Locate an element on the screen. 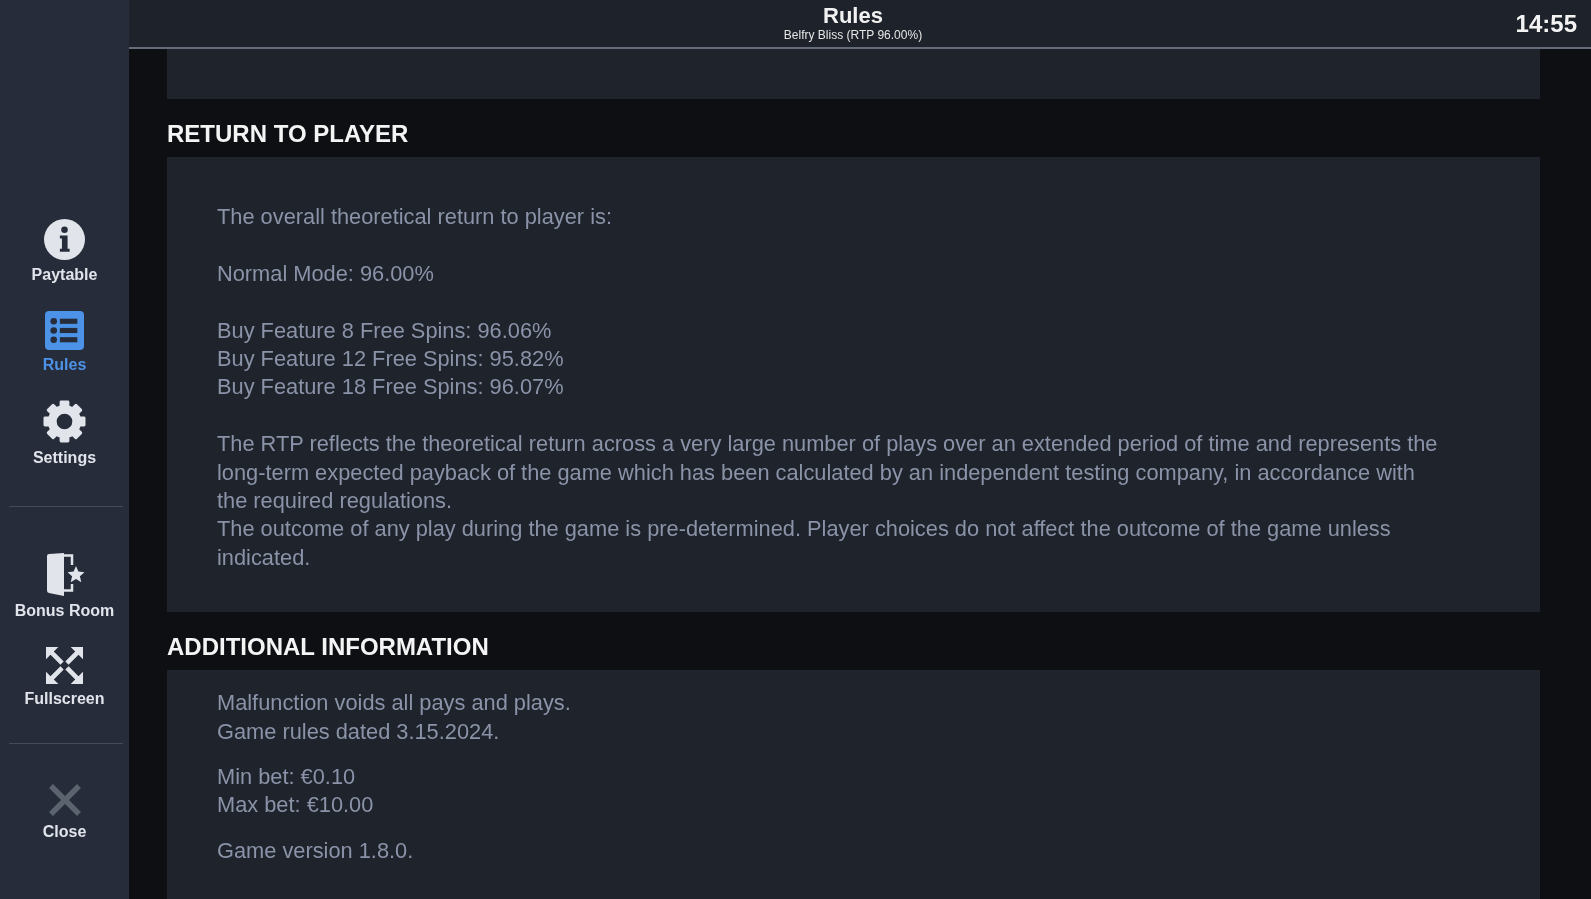 The height and width of the screenshot is (899, 1591). sidebar-item: Bonus Room is located at coordinates (64, 586).